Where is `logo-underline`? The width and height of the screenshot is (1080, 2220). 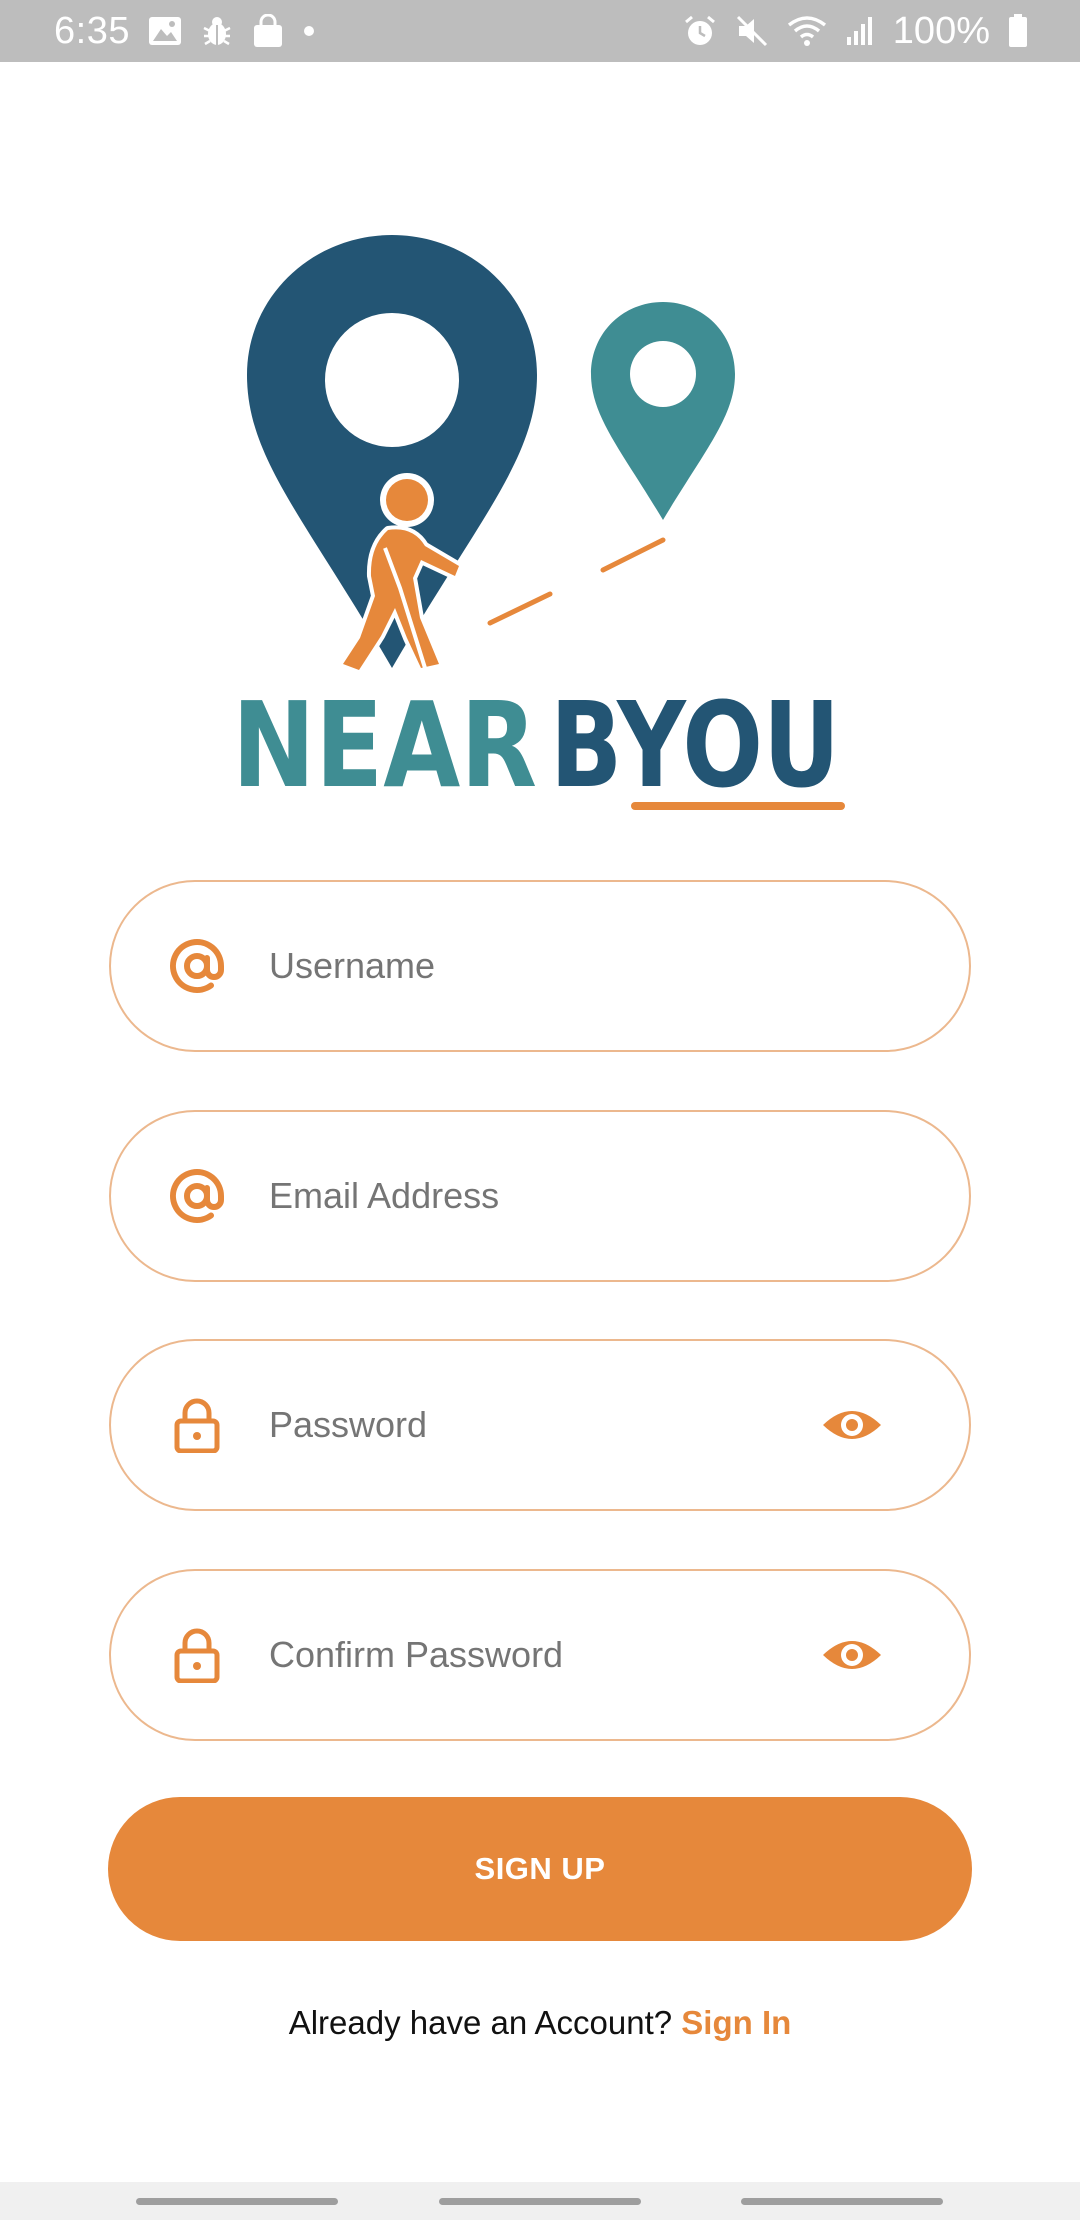 logo-underline is located at coordinates (738, 806).